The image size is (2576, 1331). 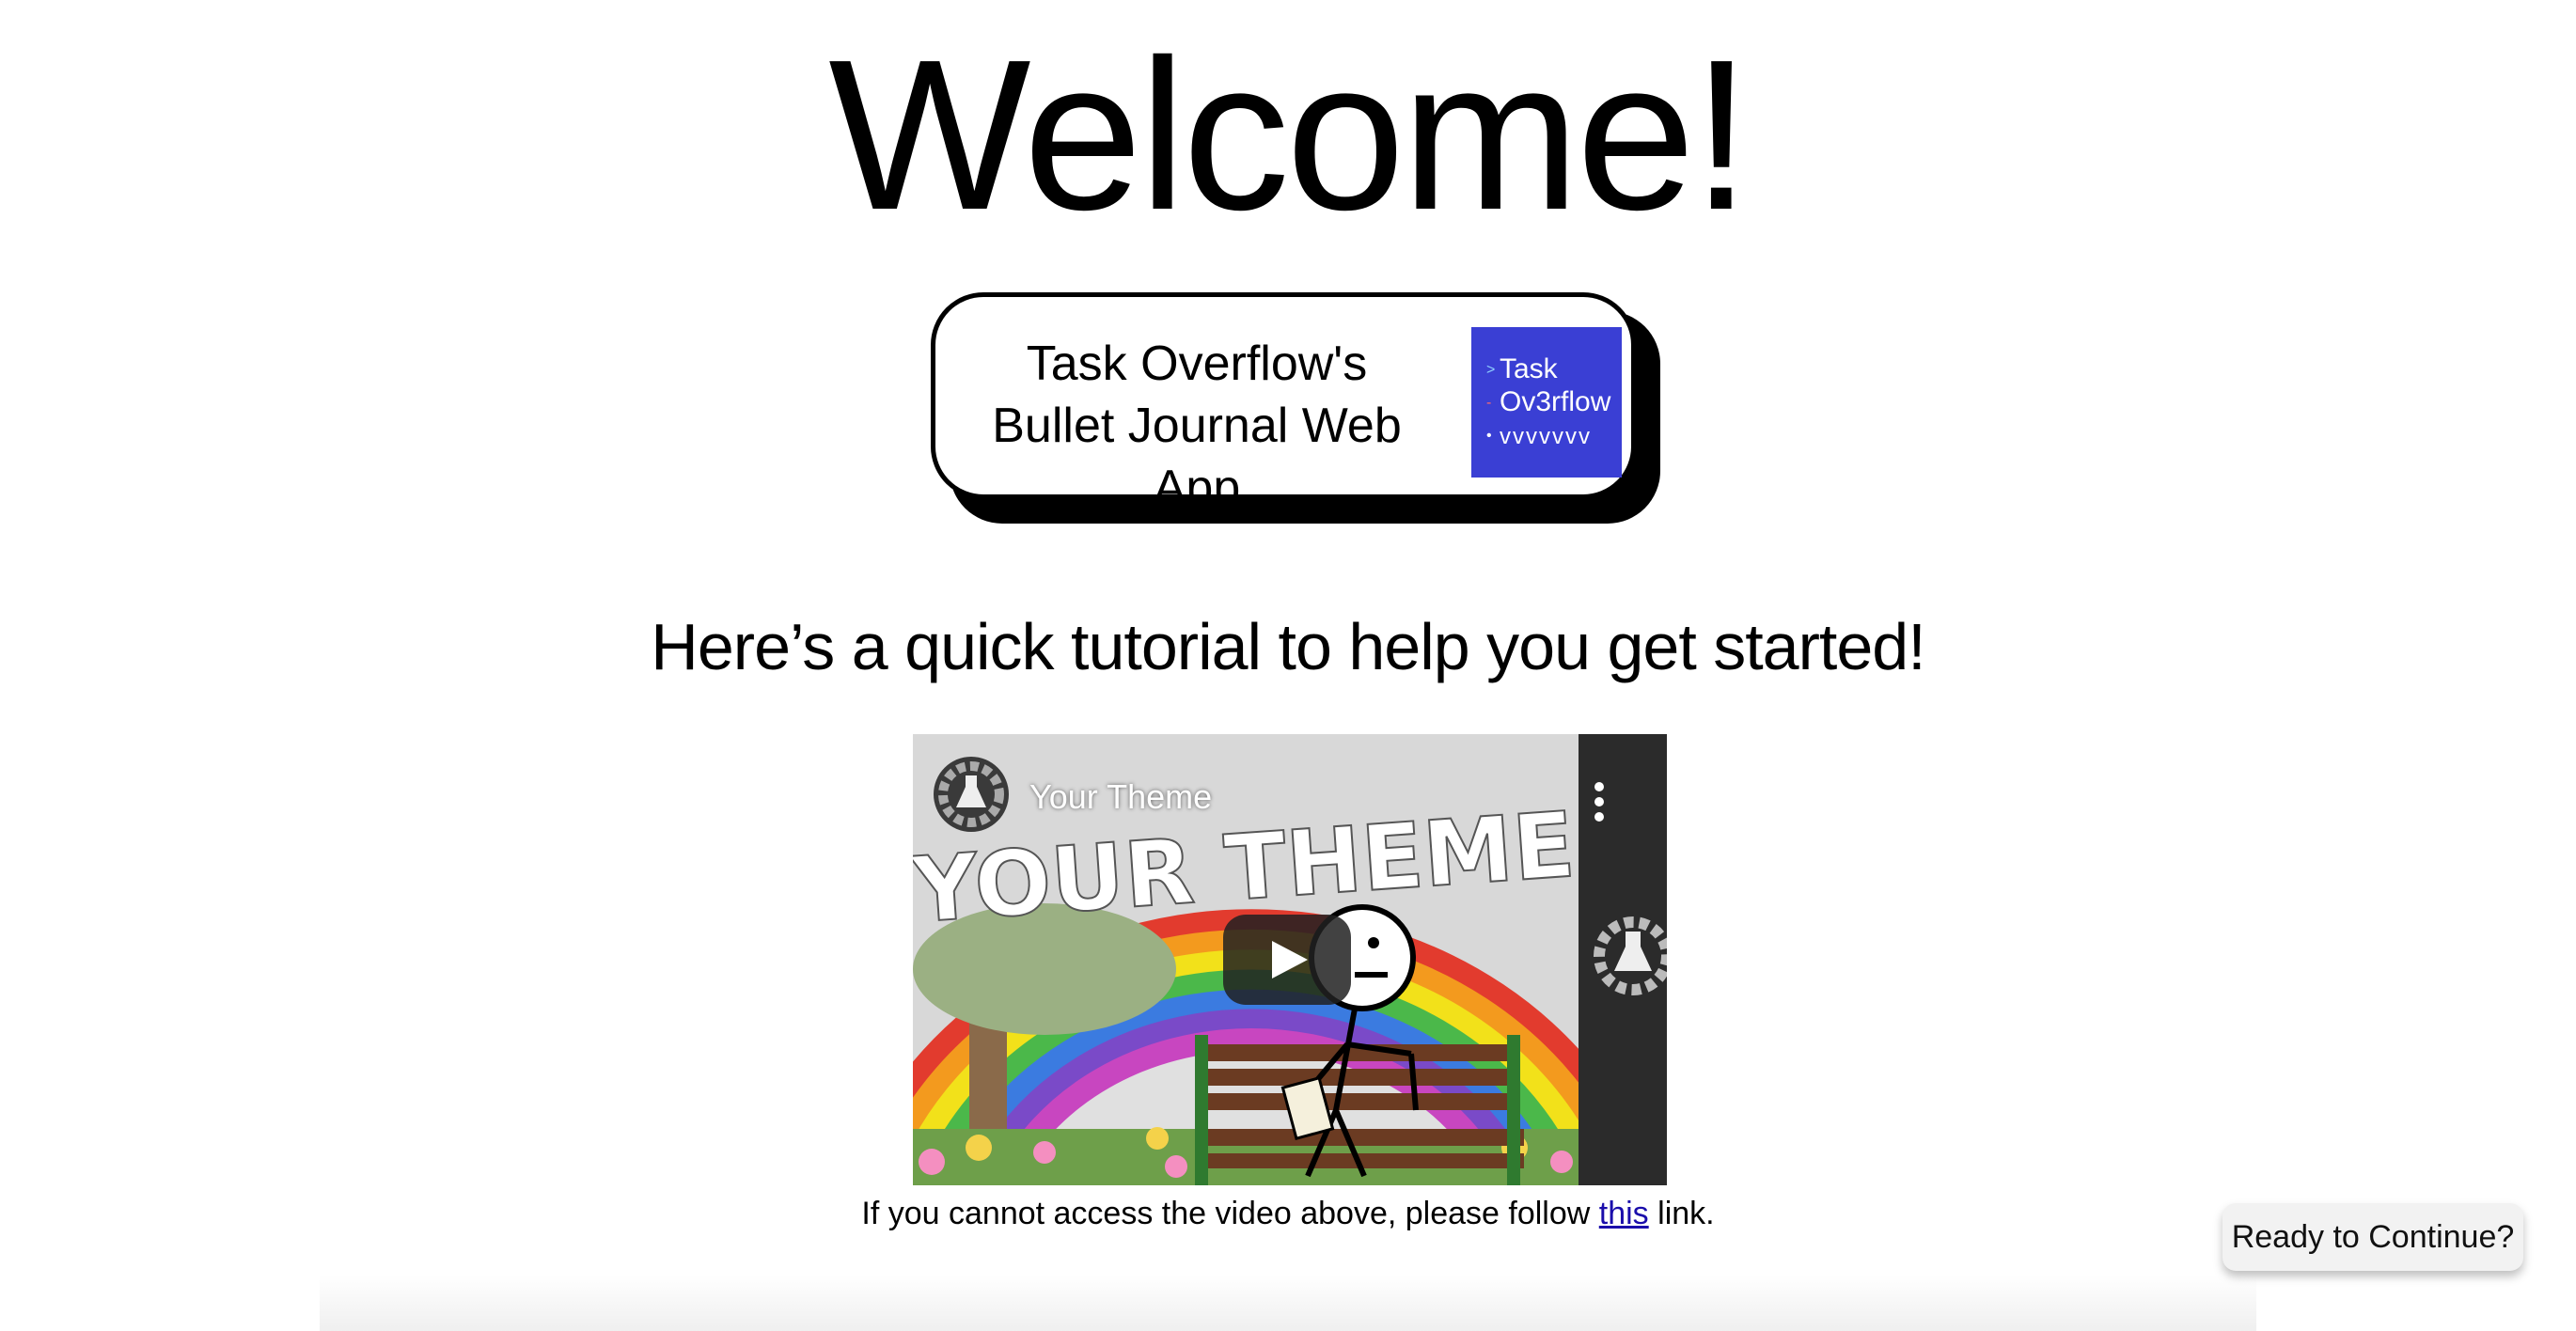 I want to click on logo-tile-row-2: - Ov3rflow, so click(x=1554, y=402).